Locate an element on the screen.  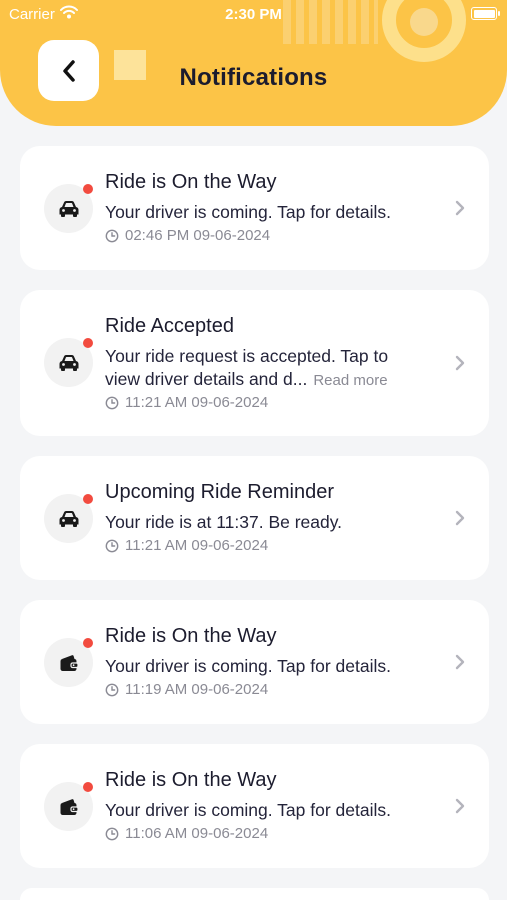
notification-time: 11:06 AM 09-06-2024 is located at coordinates (186, 833).